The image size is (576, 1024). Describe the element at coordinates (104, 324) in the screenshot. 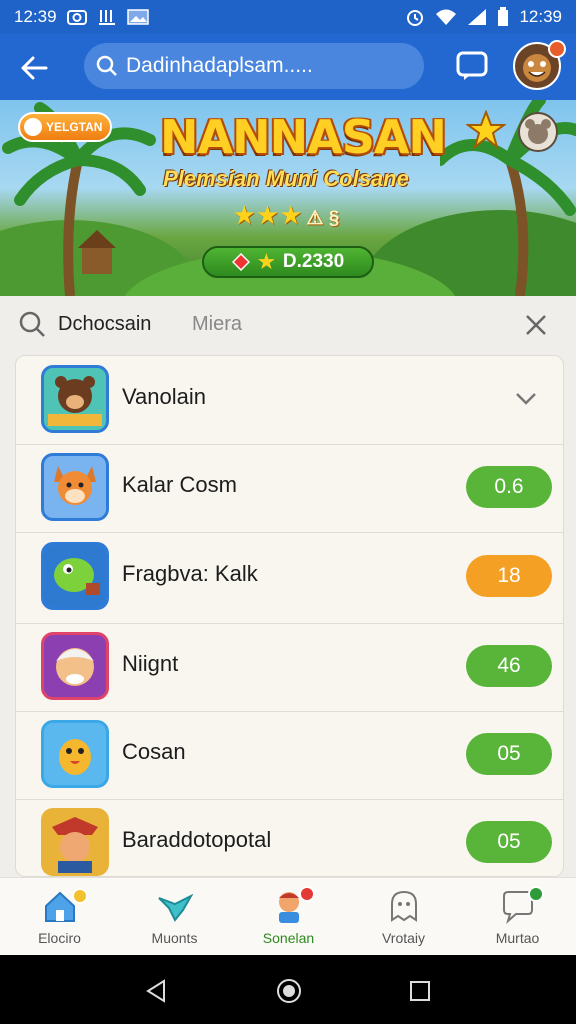

I see `filter-tab-active: Dchocsain` at that location.